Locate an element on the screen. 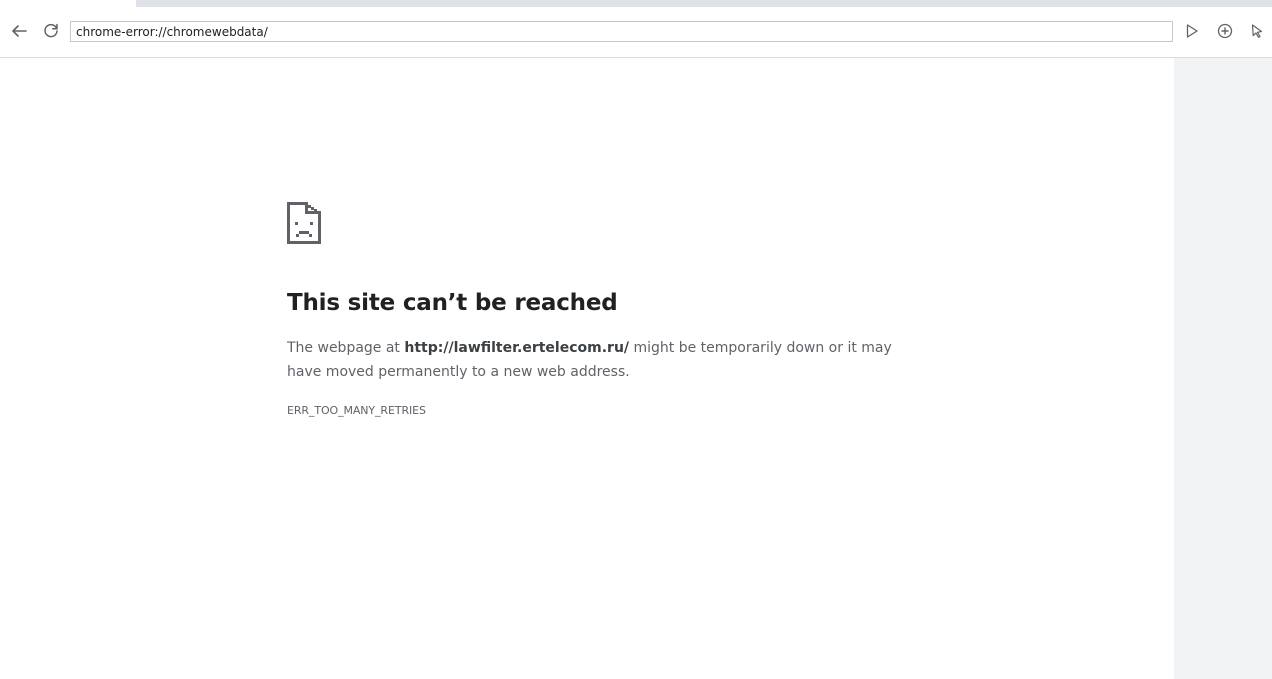  browser-toolbar is located at coordinates (636, 32).